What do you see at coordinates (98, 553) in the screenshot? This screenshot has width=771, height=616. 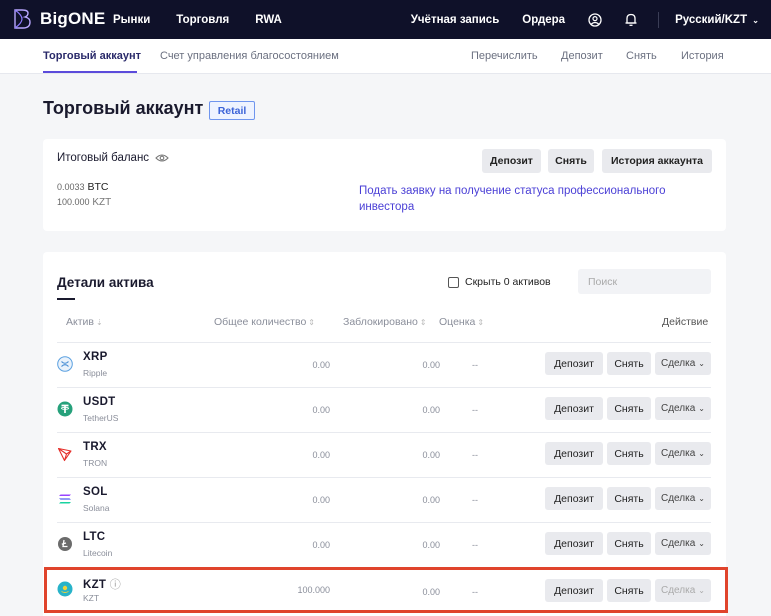 I see `asset-name: Litecoin` at bounding box center [98, 553].